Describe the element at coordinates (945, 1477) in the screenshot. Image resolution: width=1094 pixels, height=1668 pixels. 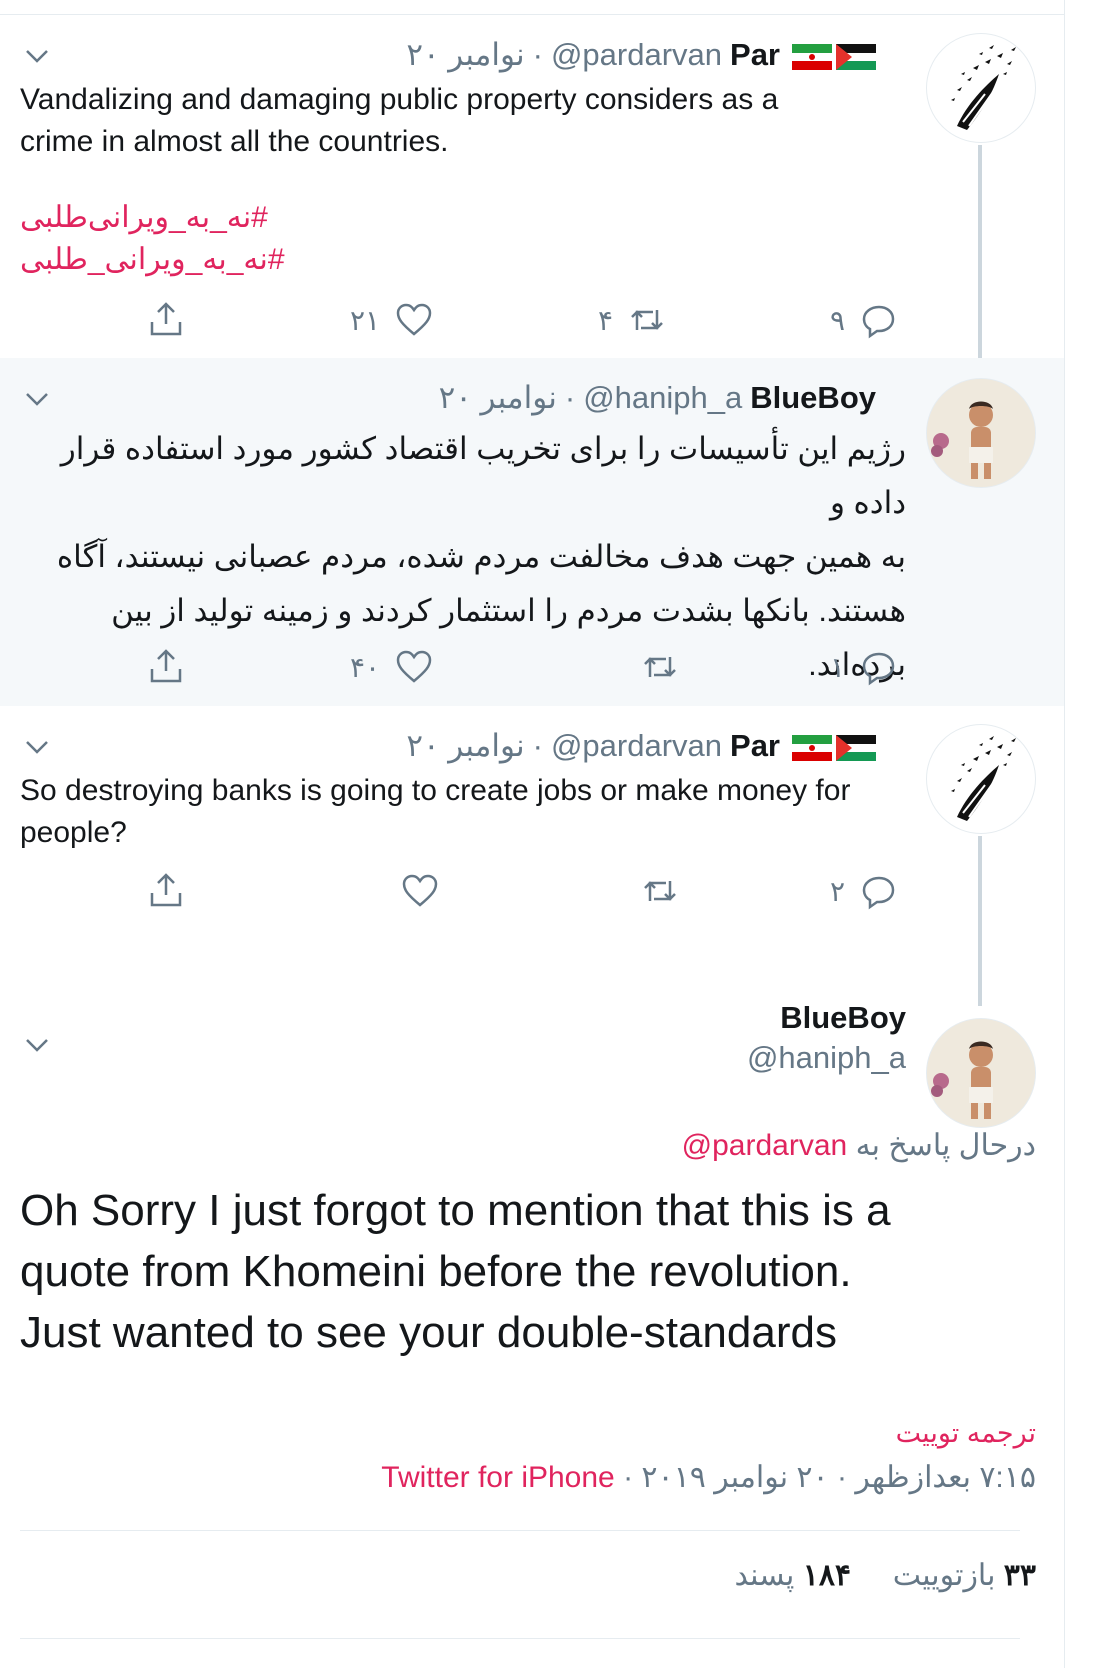
I see `tweet-time: ۷:۱۵ بعدازظهر` at that location.